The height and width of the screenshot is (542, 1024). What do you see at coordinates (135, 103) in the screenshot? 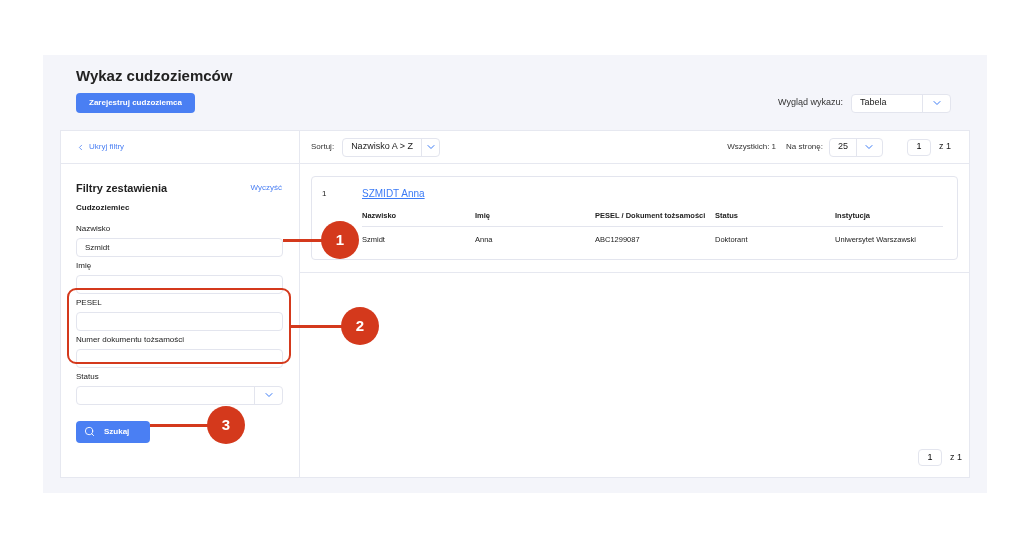
I see `register-button: Zarejestruj cudzoziemca` at bounding box center [135, 103].